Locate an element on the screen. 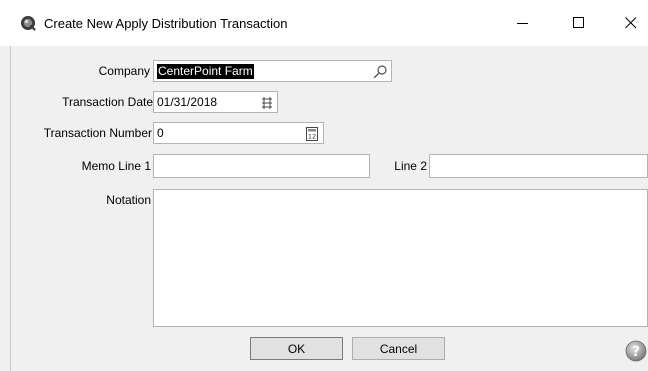 This screenshot has width=648, height=371. maximize-icon is located at coordinates (578, 22).